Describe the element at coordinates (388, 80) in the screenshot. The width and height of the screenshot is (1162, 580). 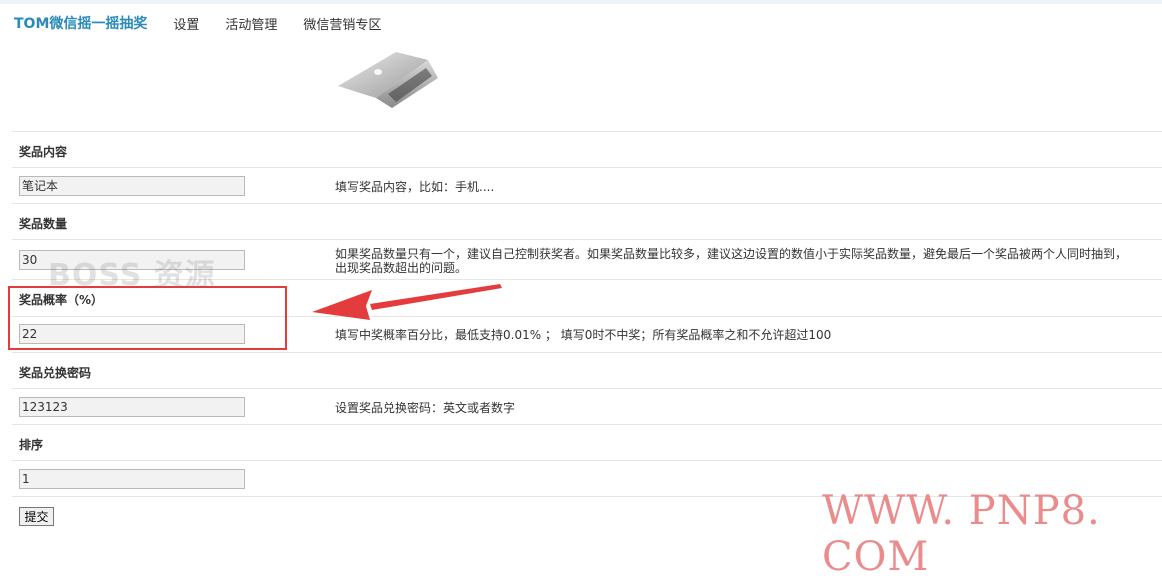
I see `laptop-image` at that location.